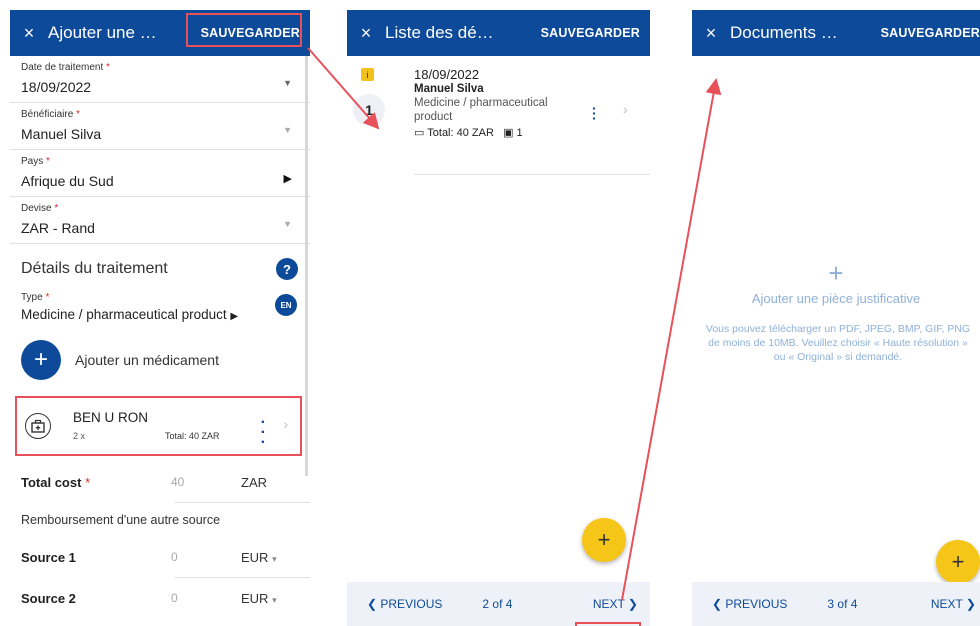 Image resolution: width=980 pixels, height=626 pixels. I want to click on arrow-to-documents, so click(671, 339).